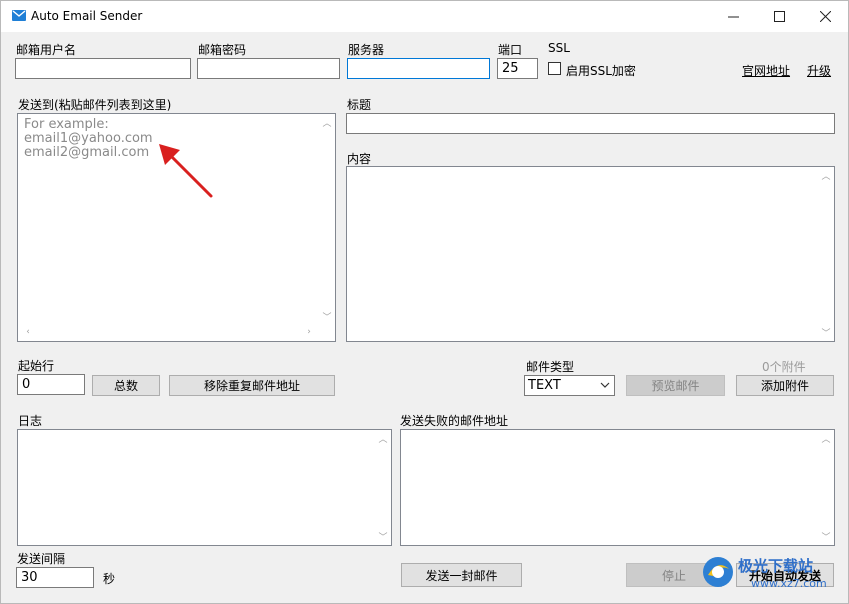 This screenshot has width=849, height=604. I want to click on interval-label: 发送间隔, so click(41, 559).